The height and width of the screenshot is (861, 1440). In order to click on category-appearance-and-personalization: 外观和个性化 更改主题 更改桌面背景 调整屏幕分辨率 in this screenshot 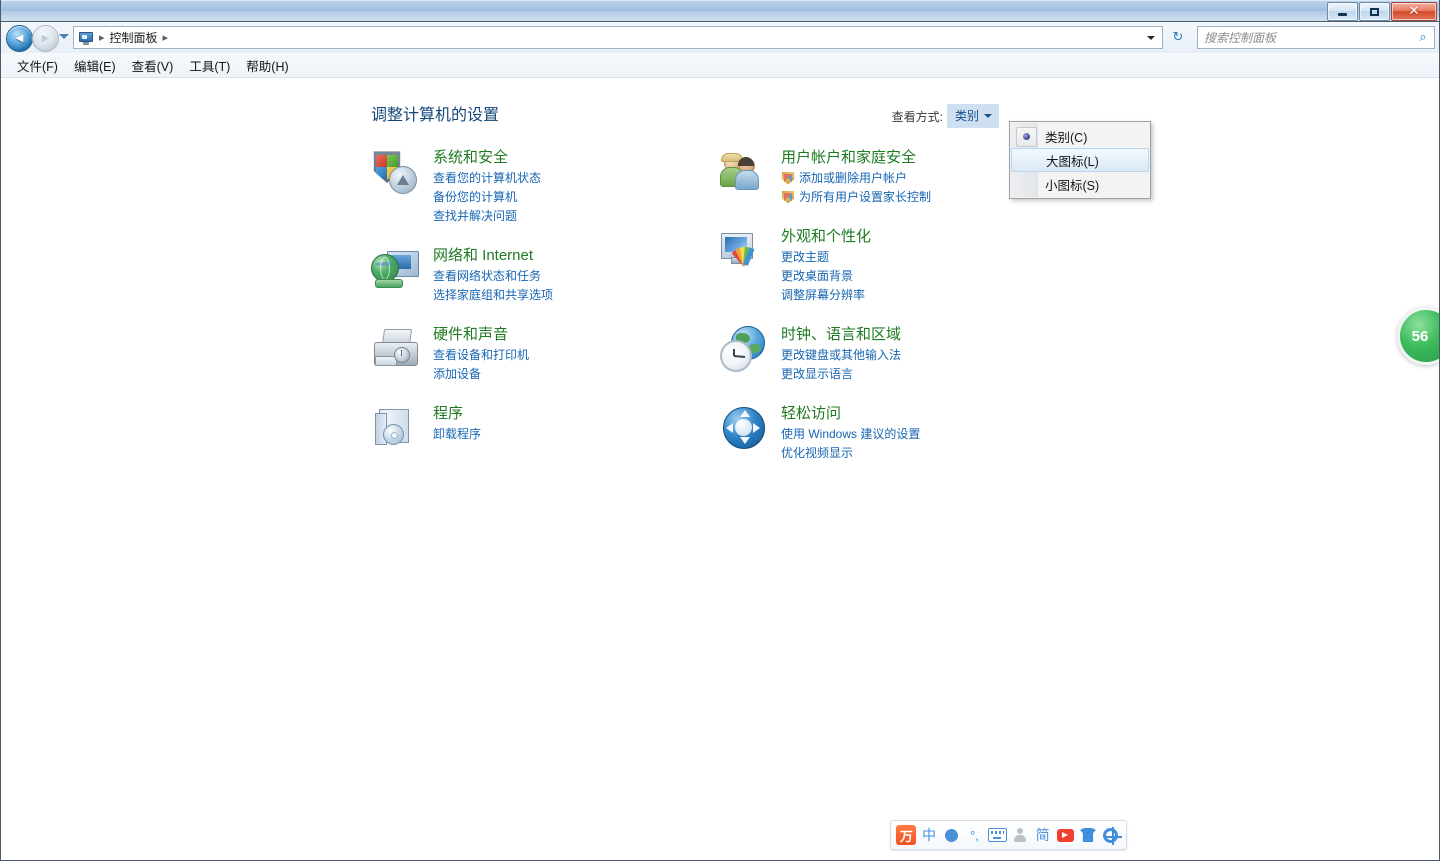, I will do `click(889, 266)`.